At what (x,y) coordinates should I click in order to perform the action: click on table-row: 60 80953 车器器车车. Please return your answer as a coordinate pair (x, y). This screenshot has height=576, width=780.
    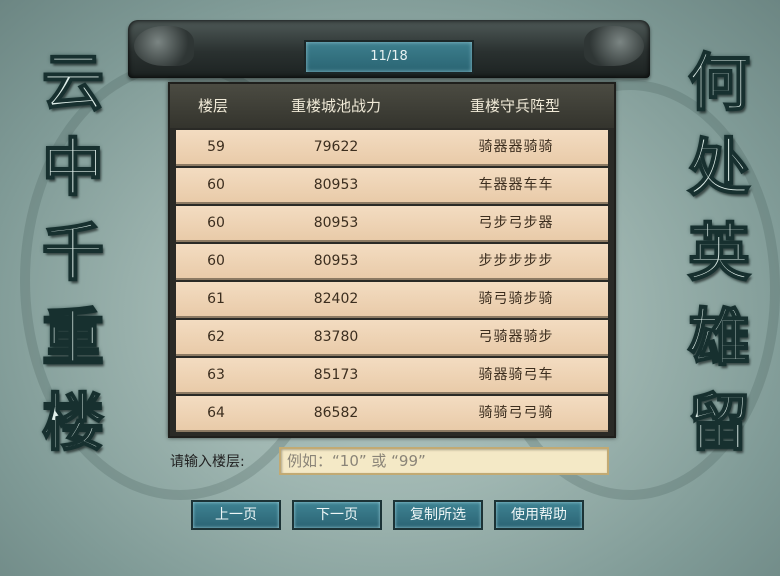
    Looking at the image, I should click on (392, 186).